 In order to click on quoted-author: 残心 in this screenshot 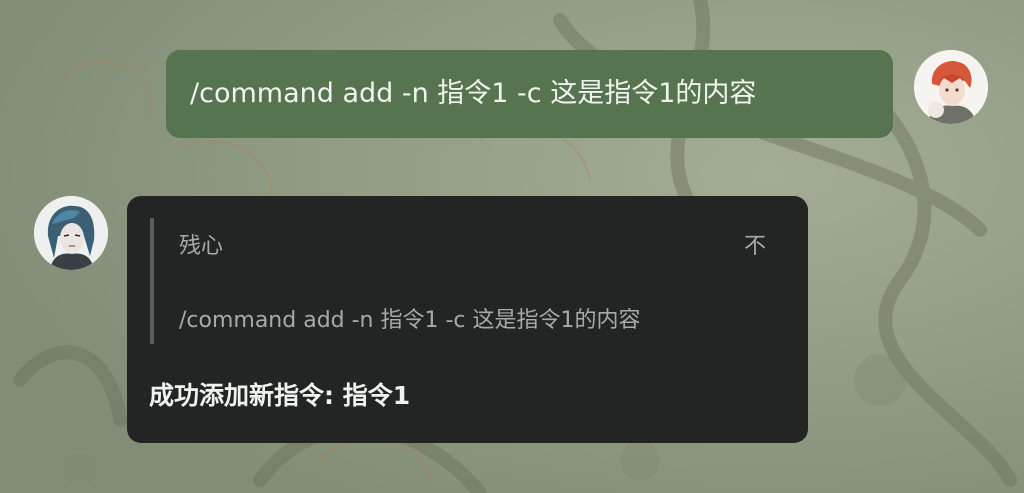, I will do `click(201, 246)`.